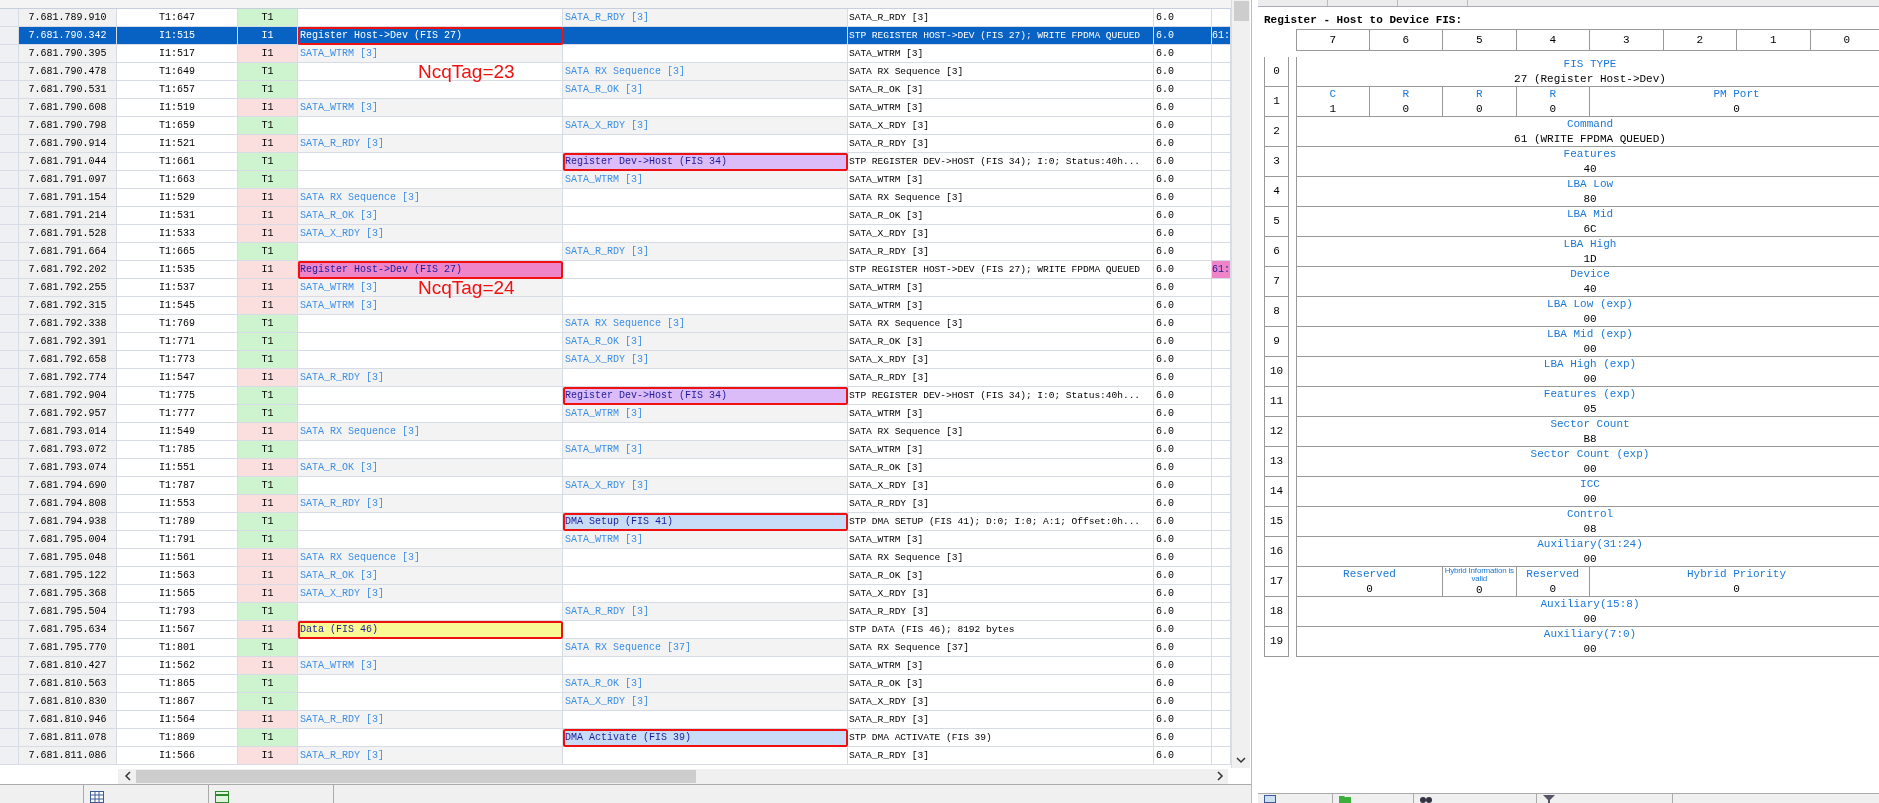 The width and height of the screenshot is (1879, 803). I want to click on packet-row: 7.681.811.078 T1:869 T1 DMA Activate (FIS 39) STP DMA ACTIVATE (FIS 39) 6.0, so click(615, 738).